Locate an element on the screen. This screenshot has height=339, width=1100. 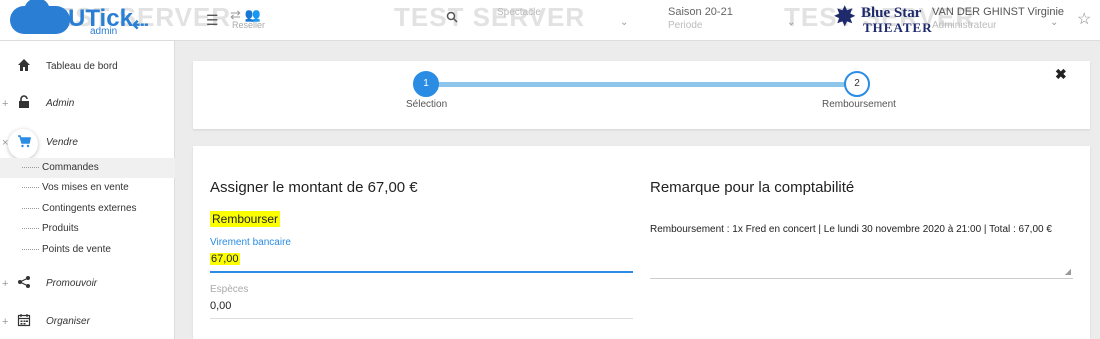
sidebar-item-label: Promouvoir is located at coordinates (72, 283).